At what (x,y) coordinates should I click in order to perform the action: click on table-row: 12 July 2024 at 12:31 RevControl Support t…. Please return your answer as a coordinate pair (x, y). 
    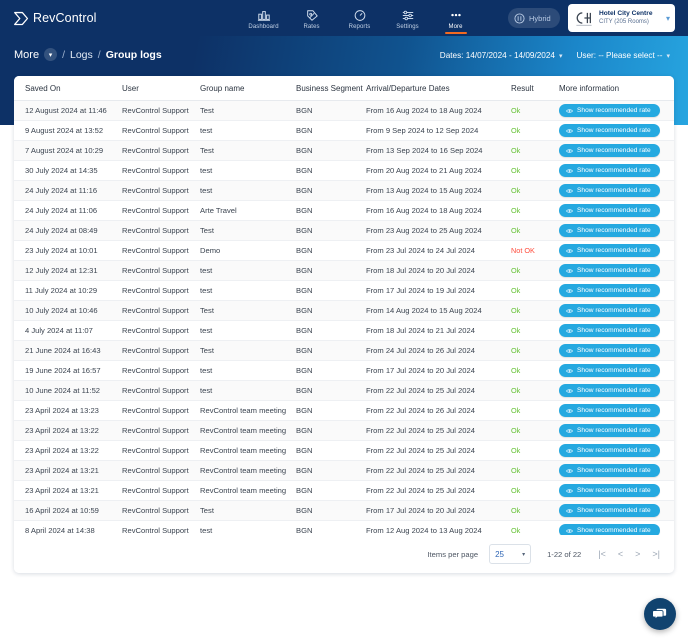
    Looking at the image, I should click on (344, 270).